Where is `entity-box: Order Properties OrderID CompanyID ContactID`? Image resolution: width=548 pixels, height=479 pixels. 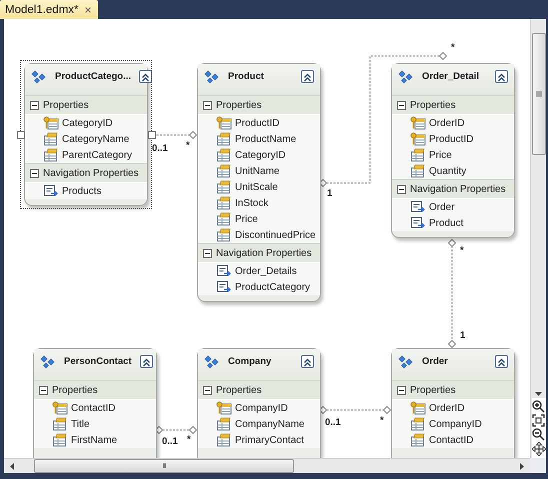
entity-box: Order Properties OrderID CompanyID ContactID is located at coordinates (453, 403).